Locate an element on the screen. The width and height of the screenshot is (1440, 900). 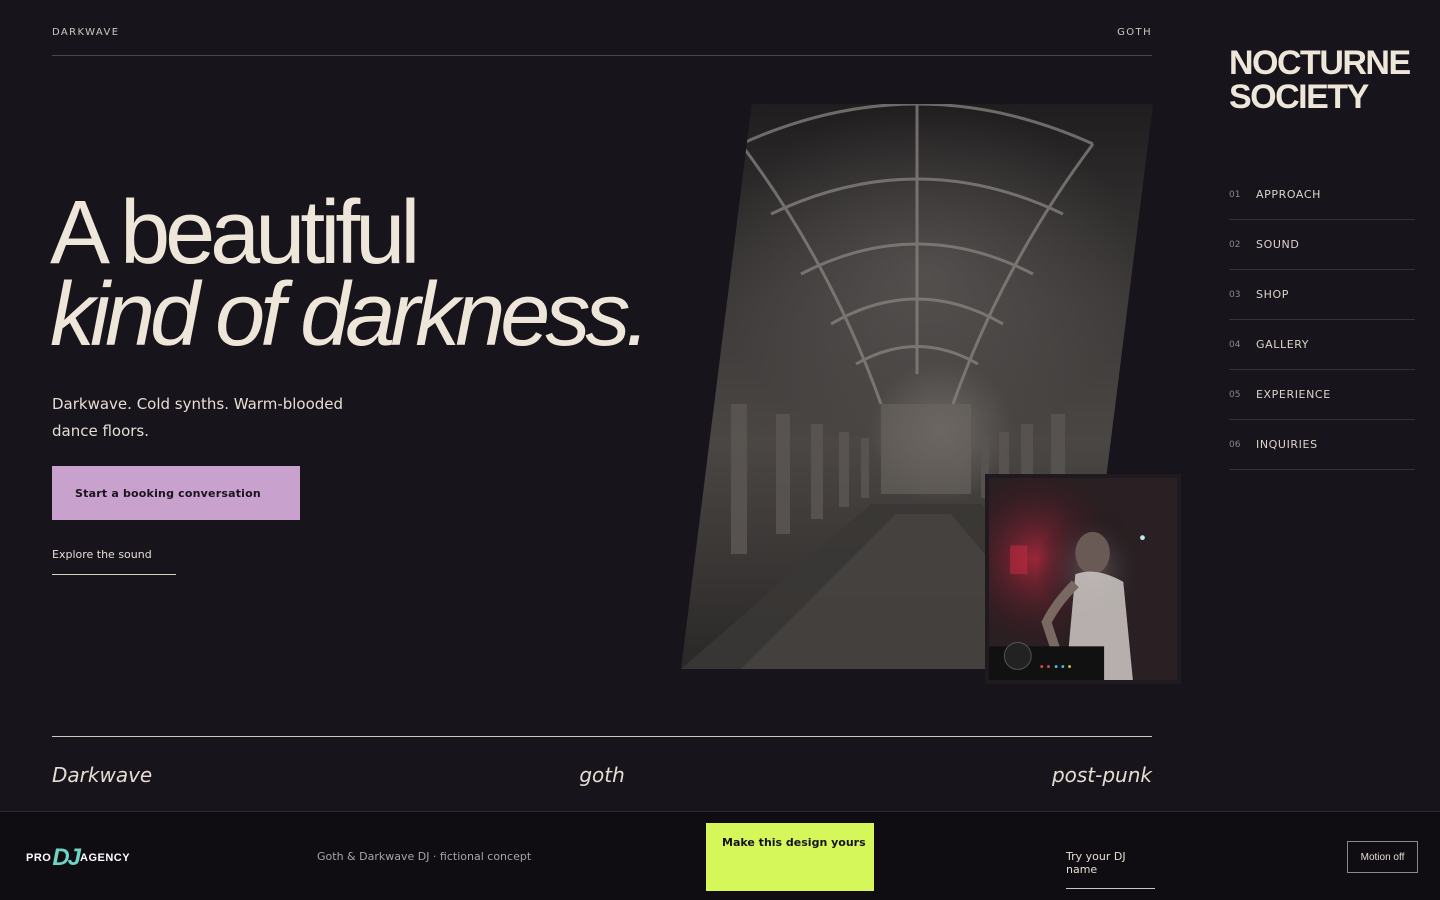
prodj-agency-logo: PRO DJ AGENCY is located at coordinates (78, 857).